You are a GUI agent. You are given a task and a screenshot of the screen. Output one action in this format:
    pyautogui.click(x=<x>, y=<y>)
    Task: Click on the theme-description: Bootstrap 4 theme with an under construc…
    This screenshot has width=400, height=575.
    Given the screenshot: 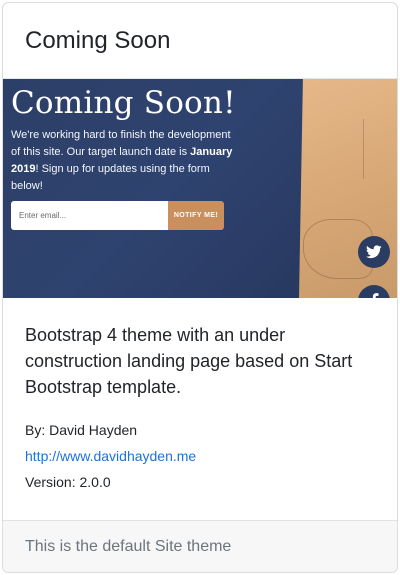 What is the action you would take?
    pyautogui.click(x=189, y=361)
    